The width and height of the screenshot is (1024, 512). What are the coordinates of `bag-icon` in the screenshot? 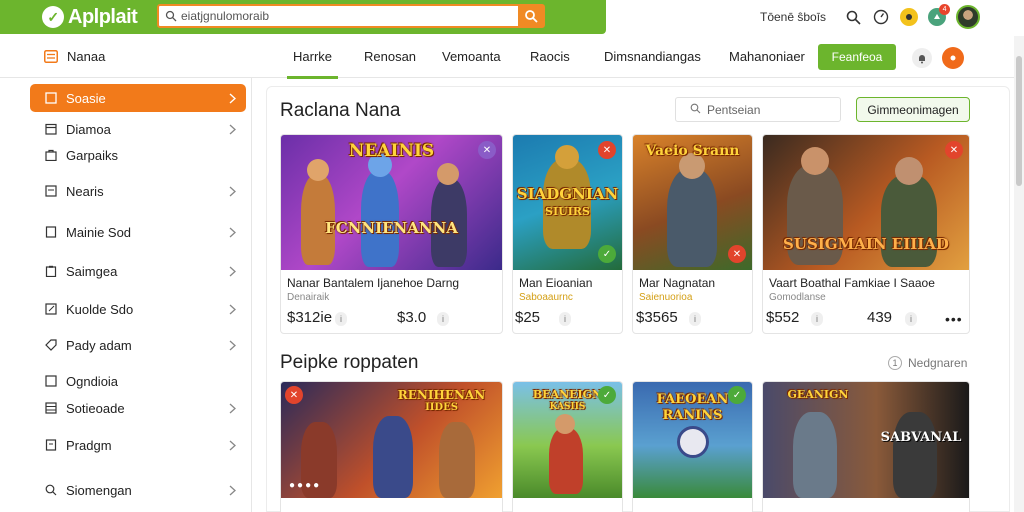 It's located at (51, 155).